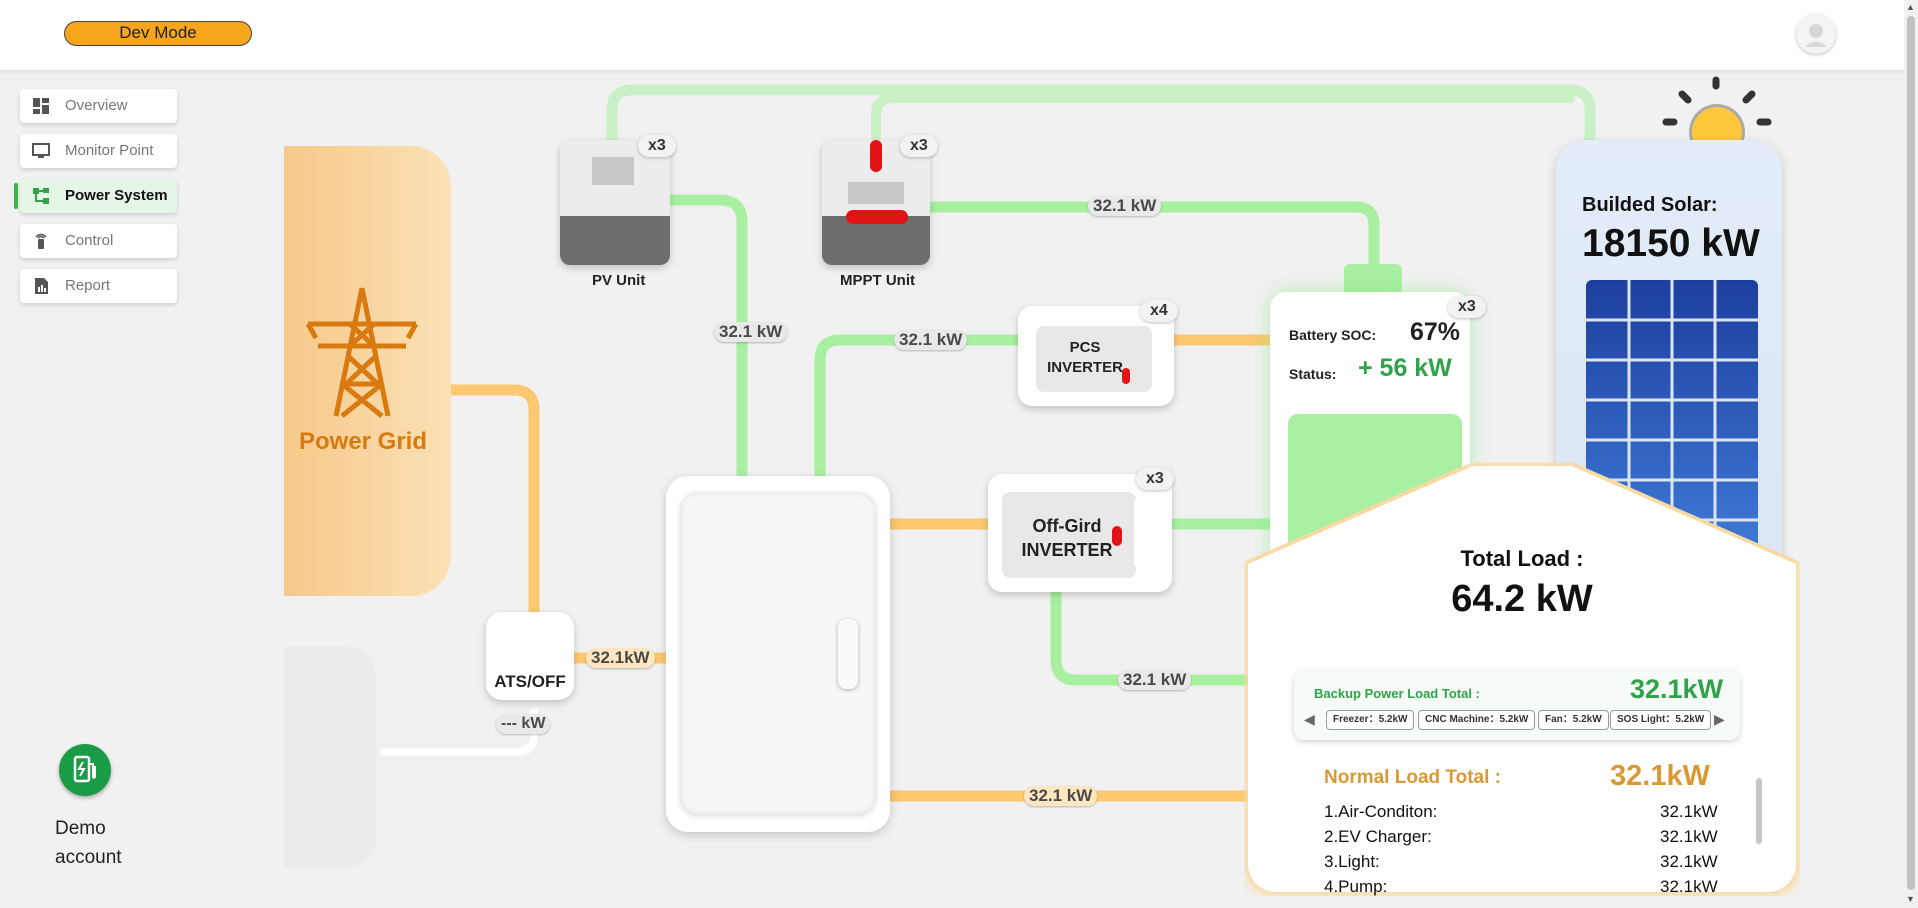 This screenshot has width=1918, height=908. Describe the element at coordinates (1155, 479) in the screenshot. I see `offgrid-inverter-count-badge: x3` at that location.